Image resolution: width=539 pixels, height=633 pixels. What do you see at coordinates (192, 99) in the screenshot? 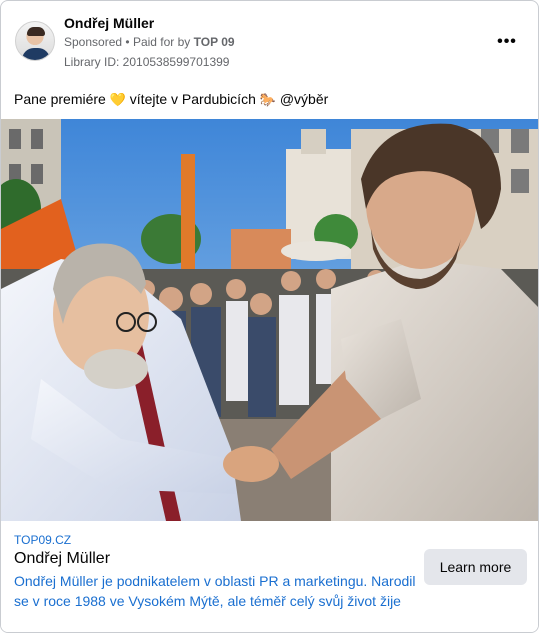
I see `post-text-middle: vítejte v Pardubicích` at bounding box center [192, 99].